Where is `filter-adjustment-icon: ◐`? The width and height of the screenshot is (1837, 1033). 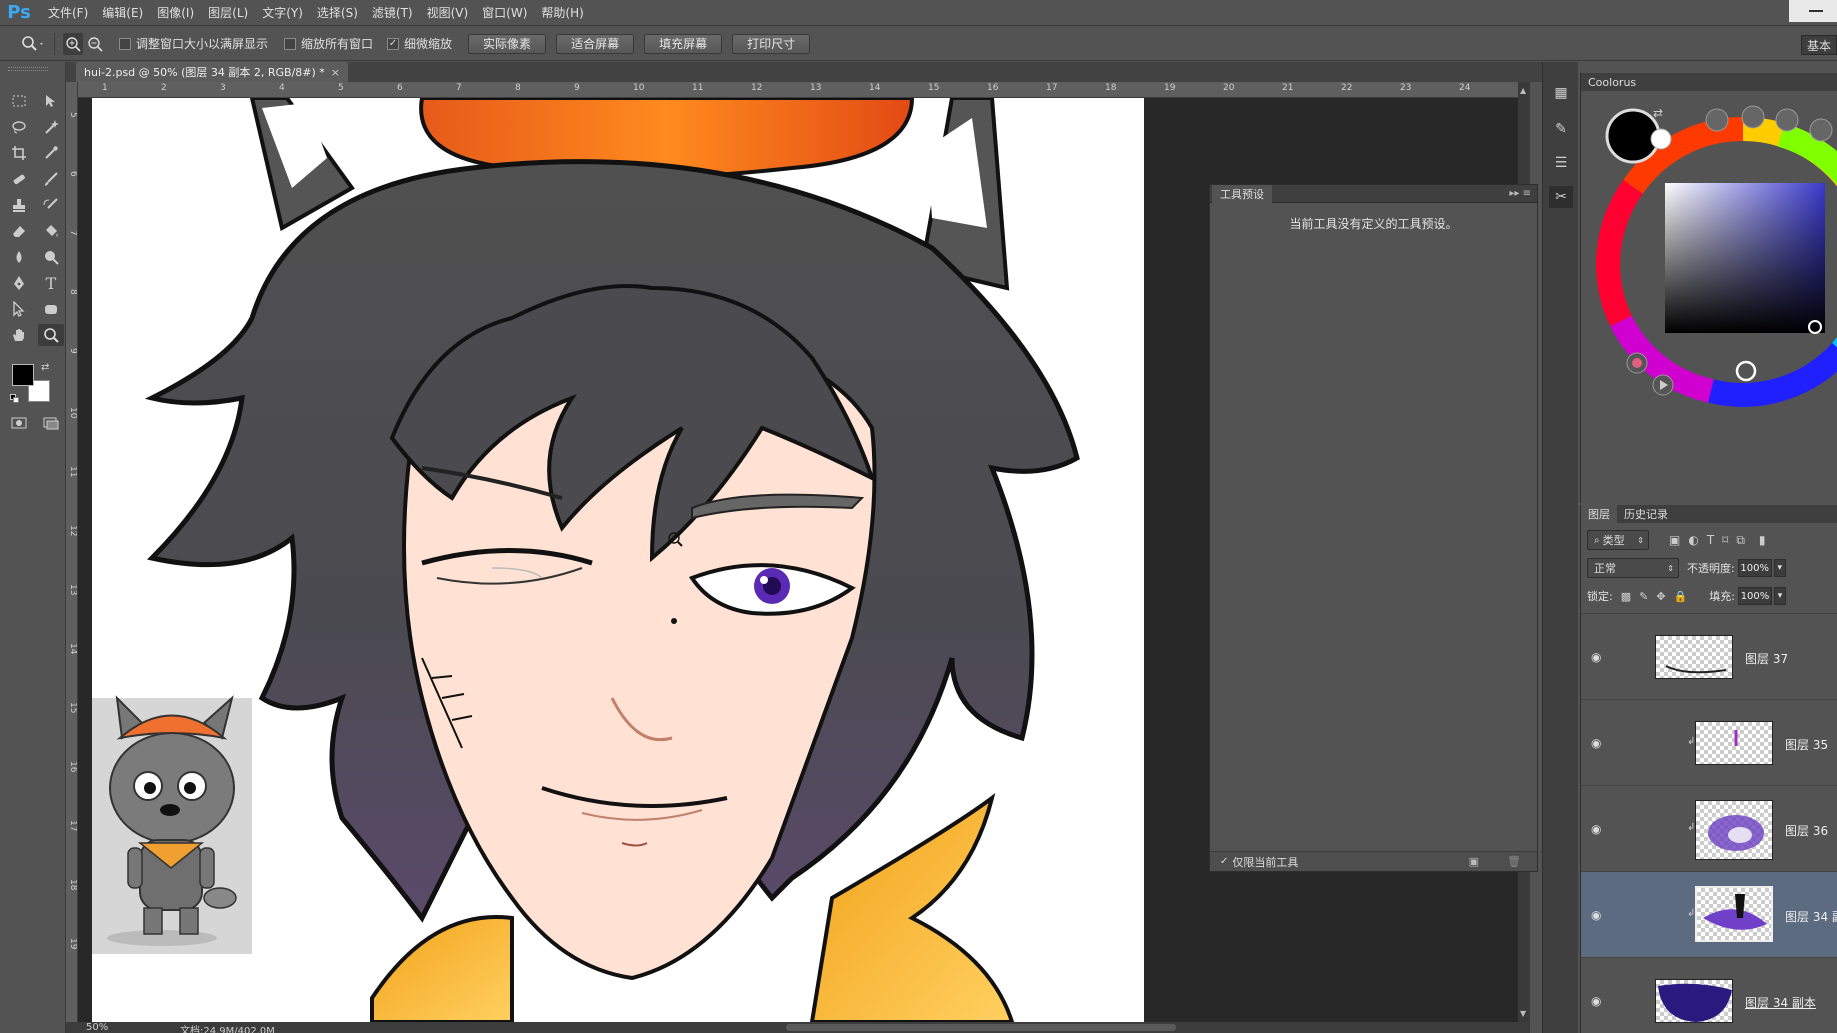 filter-adjustment-icon: ◐ is located at coordinates (1693, 540).